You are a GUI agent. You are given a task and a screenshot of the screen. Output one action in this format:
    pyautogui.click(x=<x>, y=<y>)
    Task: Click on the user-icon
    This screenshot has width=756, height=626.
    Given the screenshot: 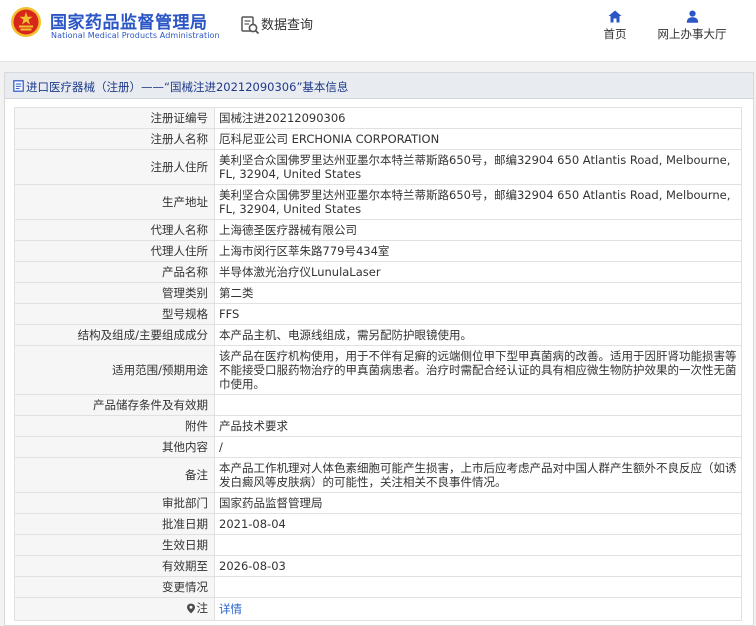 What is the action you would take?
    pyautogui.click(x=692, y=16)
    